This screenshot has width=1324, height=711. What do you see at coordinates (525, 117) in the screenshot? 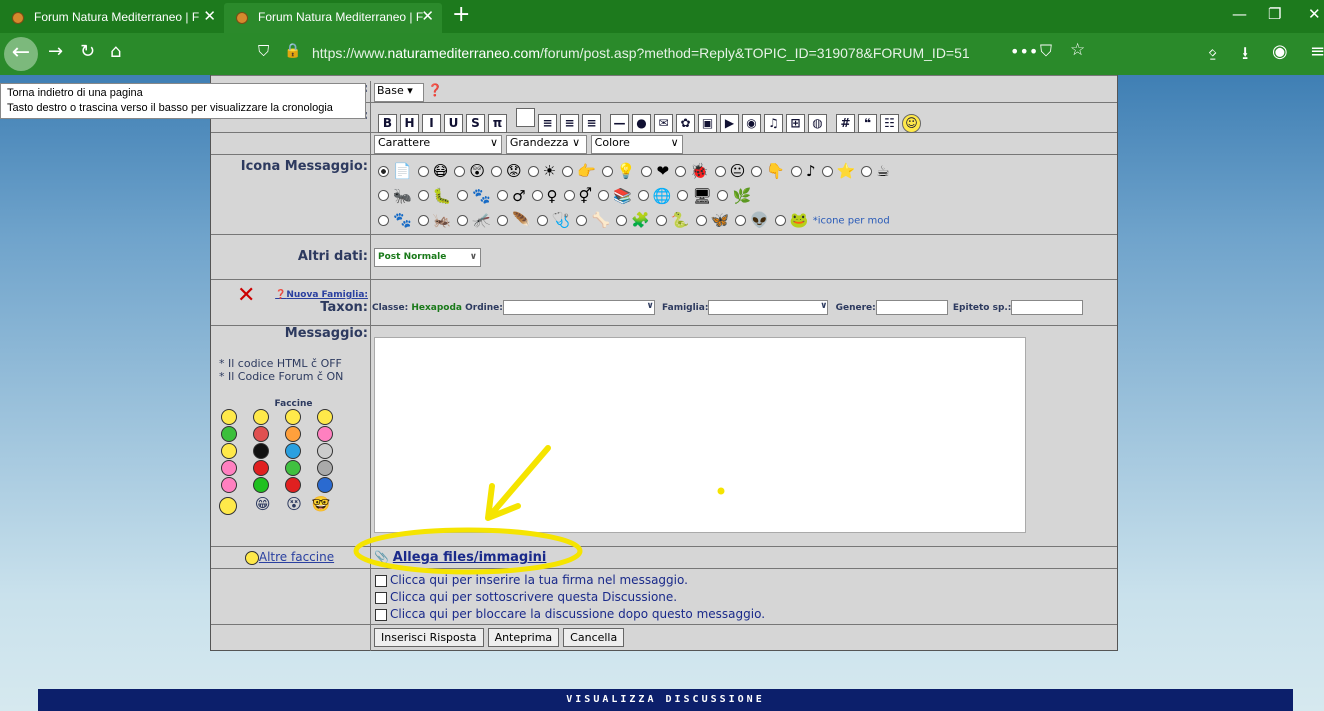
I see `pre-icon` at bounding box center [525, 117].